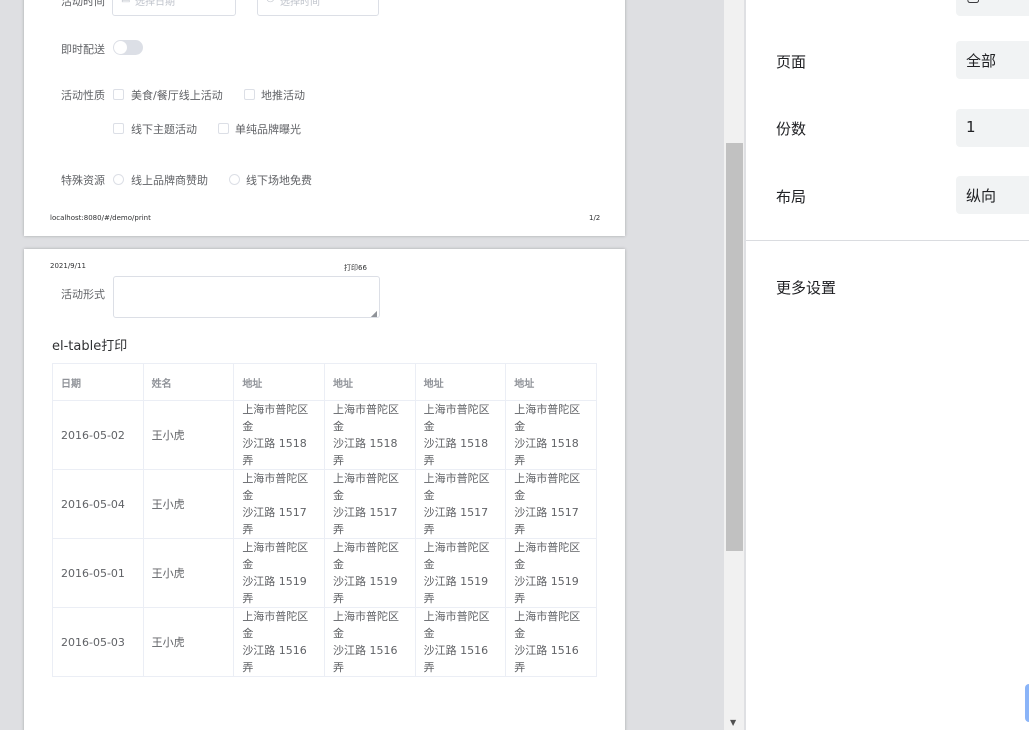 The image size is (1029, 730). I want to click on print-button-edge, so click(1027, 703).